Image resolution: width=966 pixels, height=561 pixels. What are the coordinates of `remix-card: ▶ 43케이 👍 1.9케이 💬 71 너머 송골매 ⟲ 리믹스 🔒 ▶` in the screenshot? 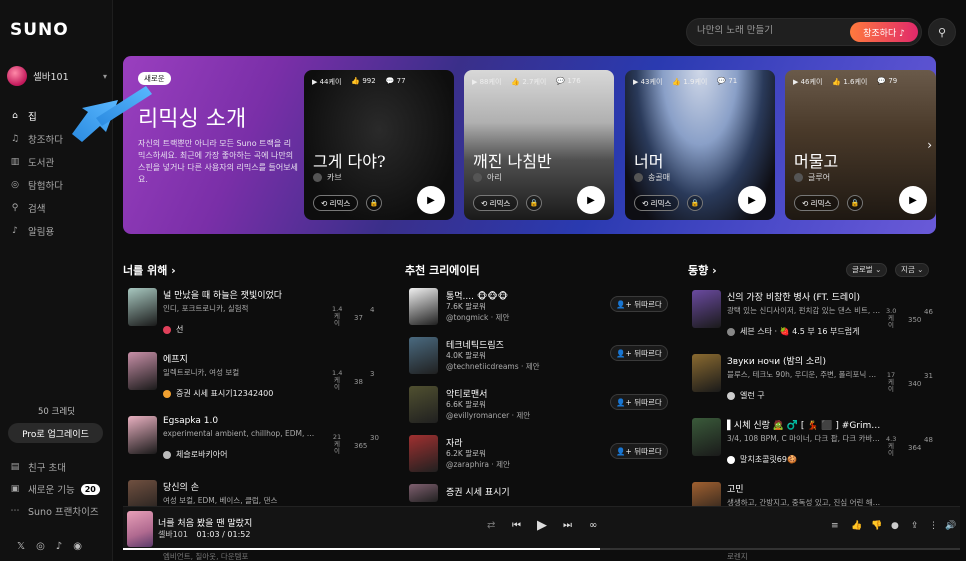 It's located at (700, 145).